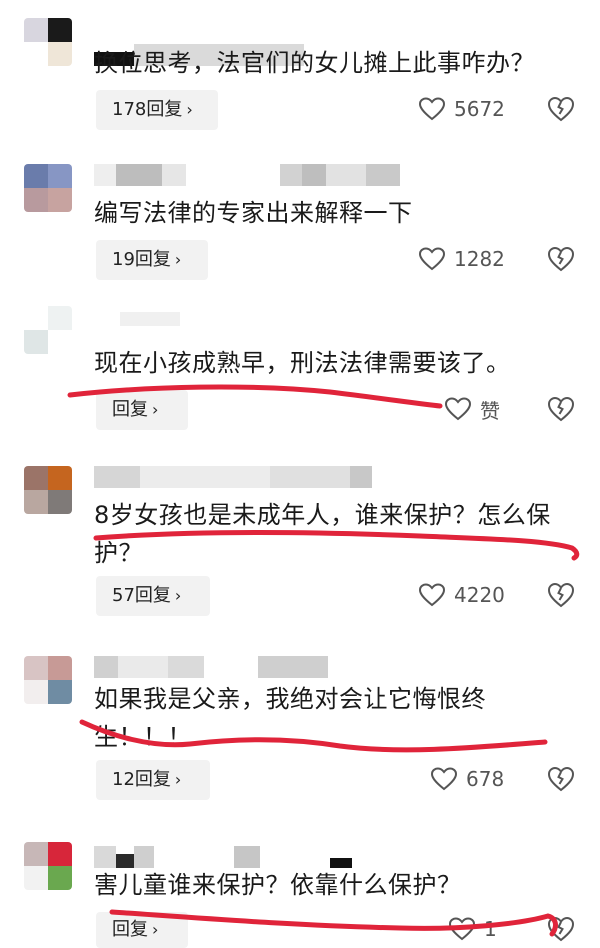  Describe the element at coordinates (322, 534) in the screenshot. I see `comment-text: 8岁女孩也是未成年人，谁来保护？怎么保护？` at that location.